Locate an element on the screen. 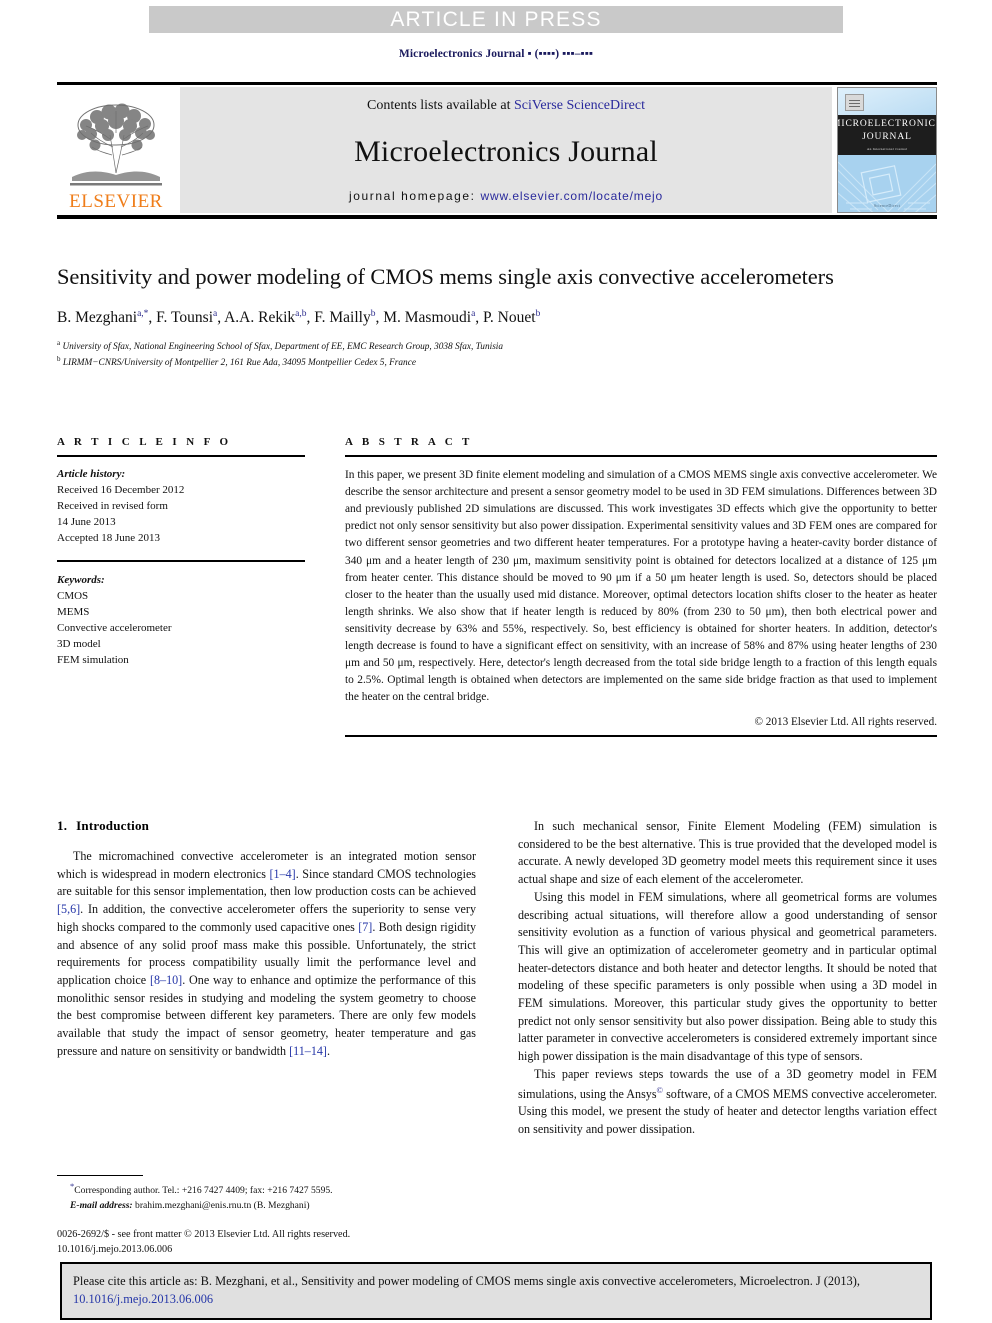 The image size is (992, 1323). cover-footer-text: ScienceDirect is located at coordinates (887, 205).